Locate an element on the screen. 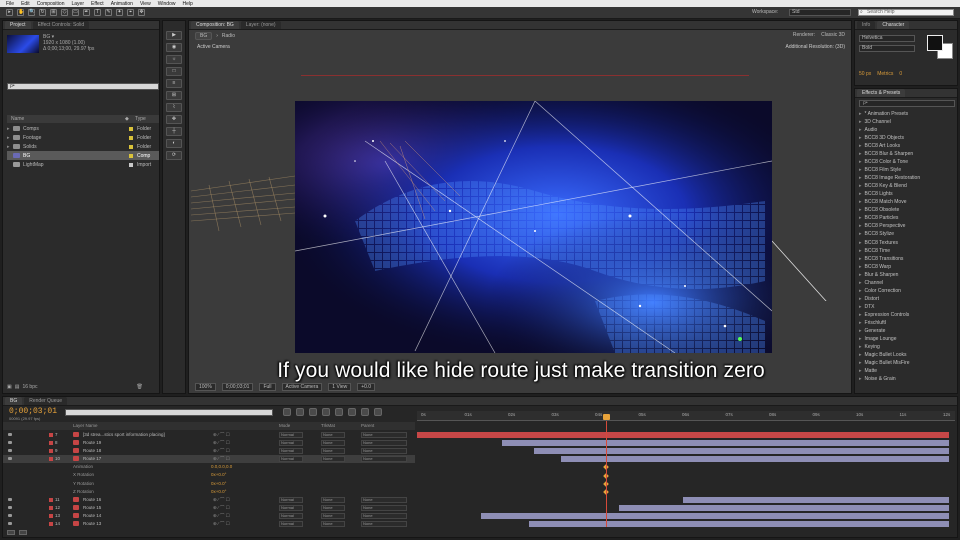  effect-category: ▸ BCC8 Particles is located at coordinates (907, 218).